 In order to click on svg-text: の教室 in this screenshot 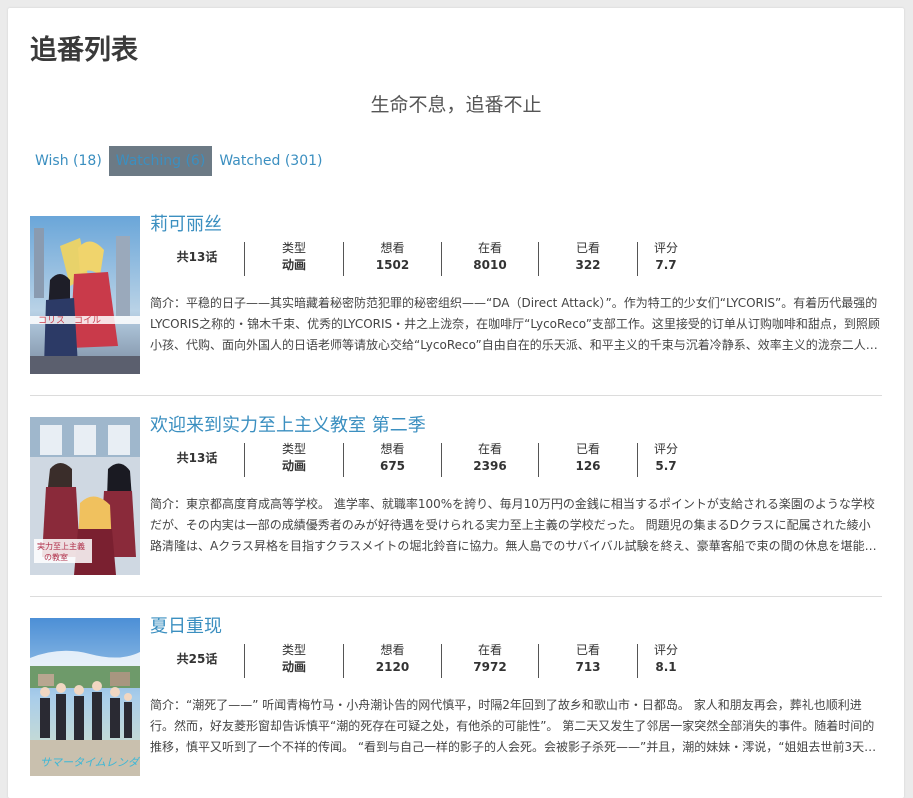, I will do `click(56, 557)`.